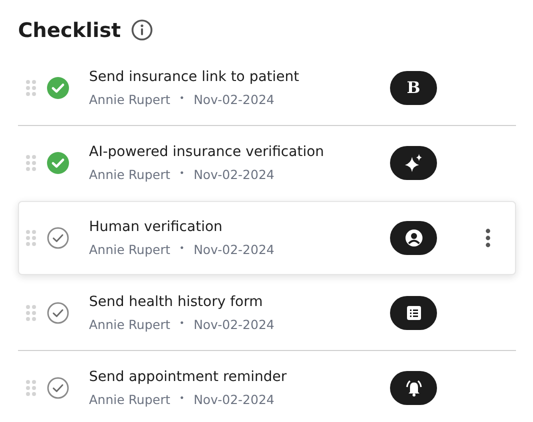 The height and width of the screenshot is (422, 533). What do you see at coordinates (194, 77) in the screenshot?
I see `task-title: Send insurance link to patient` at bounding box center [194, 77].